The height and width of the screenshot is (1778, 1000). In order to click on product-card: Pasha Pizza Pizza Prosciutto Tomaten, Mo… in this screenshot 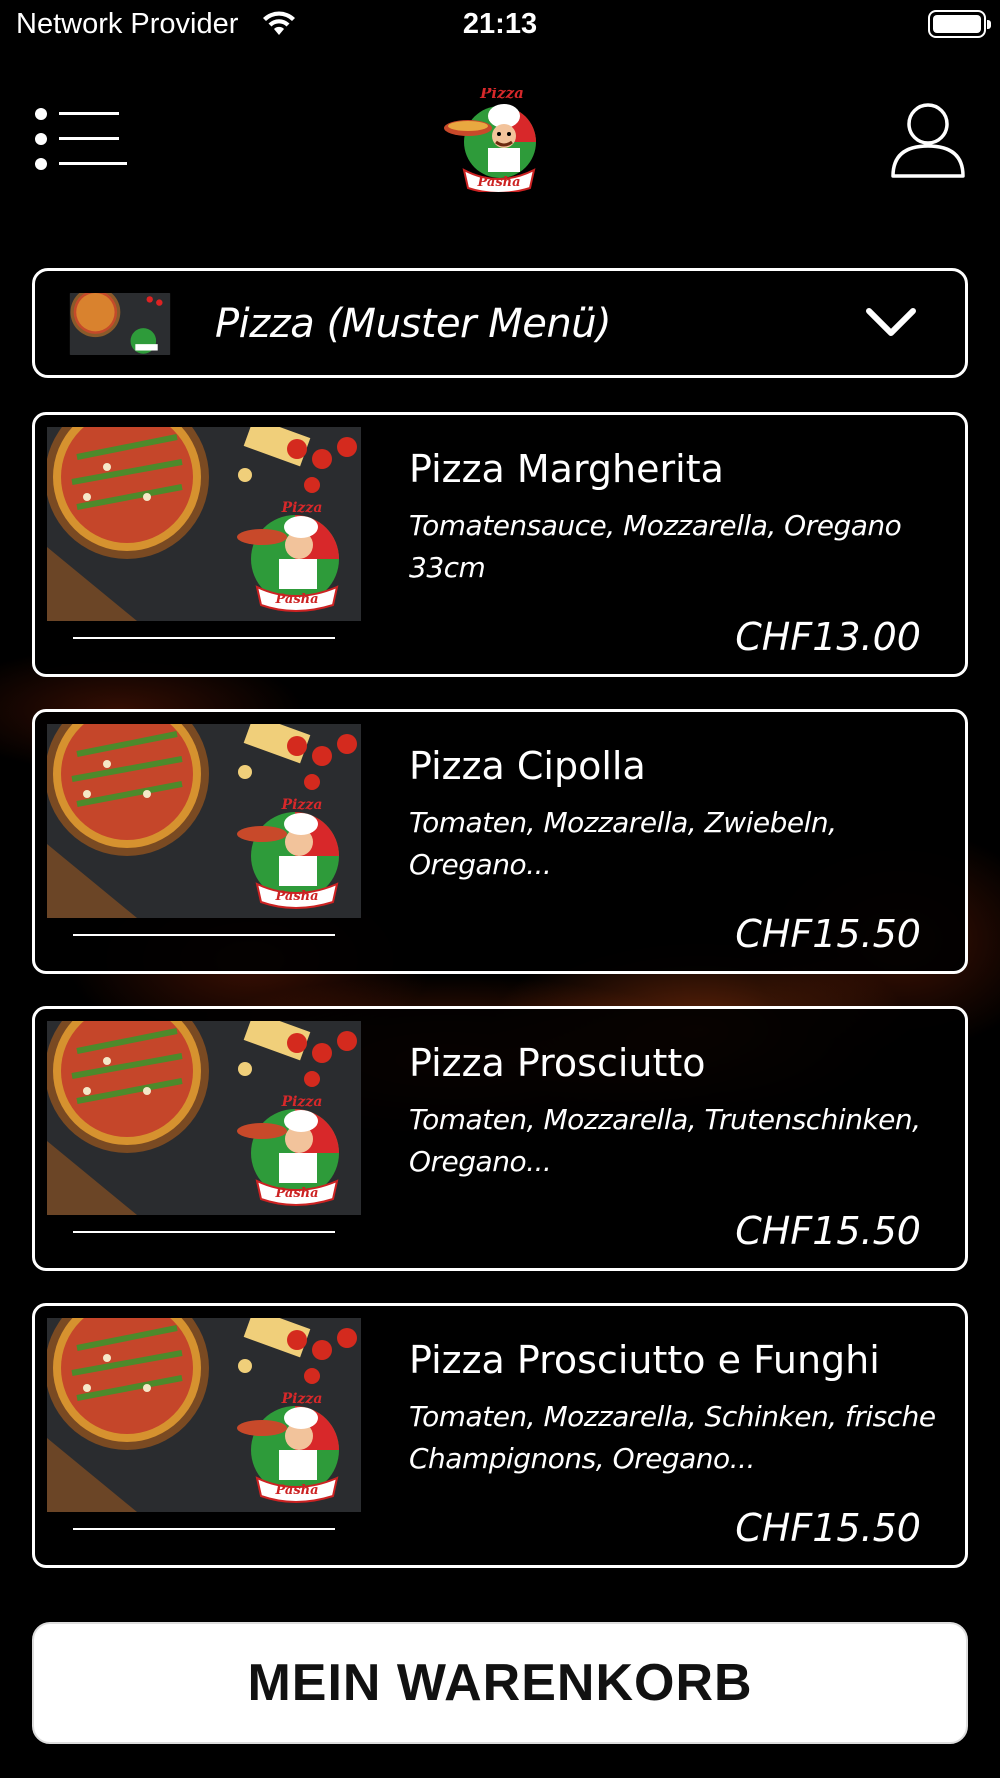, I will do `click(500, 1138)`.